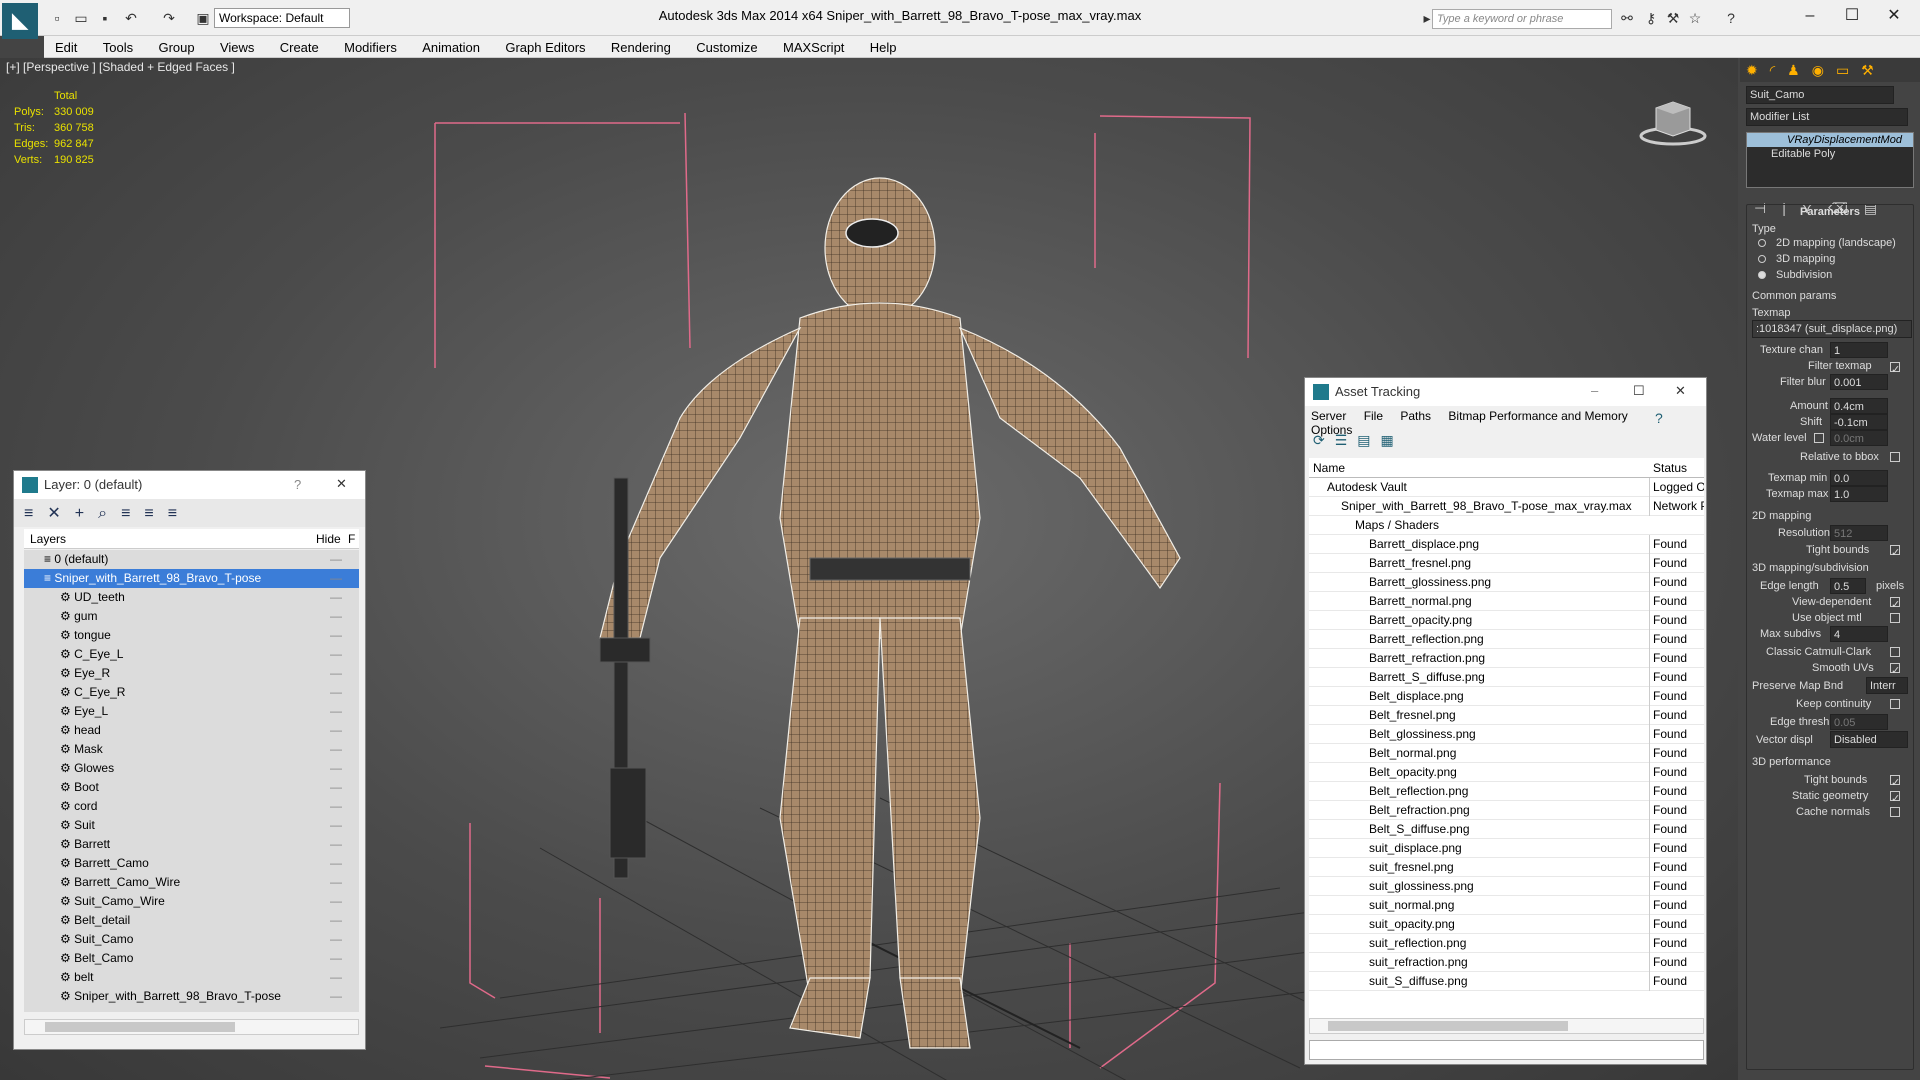 The height and width of the screenshot is (1080, 1920). What do you see at coordinates (203, 18) in the screenshot?
I see `project-folder-icon: ▣` at bounding box center [203, 18].